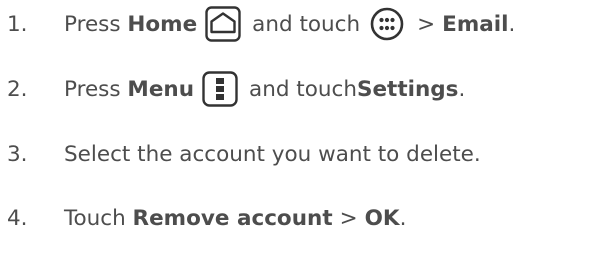  I want to click on step-text: Press Home, so click(130, 24).